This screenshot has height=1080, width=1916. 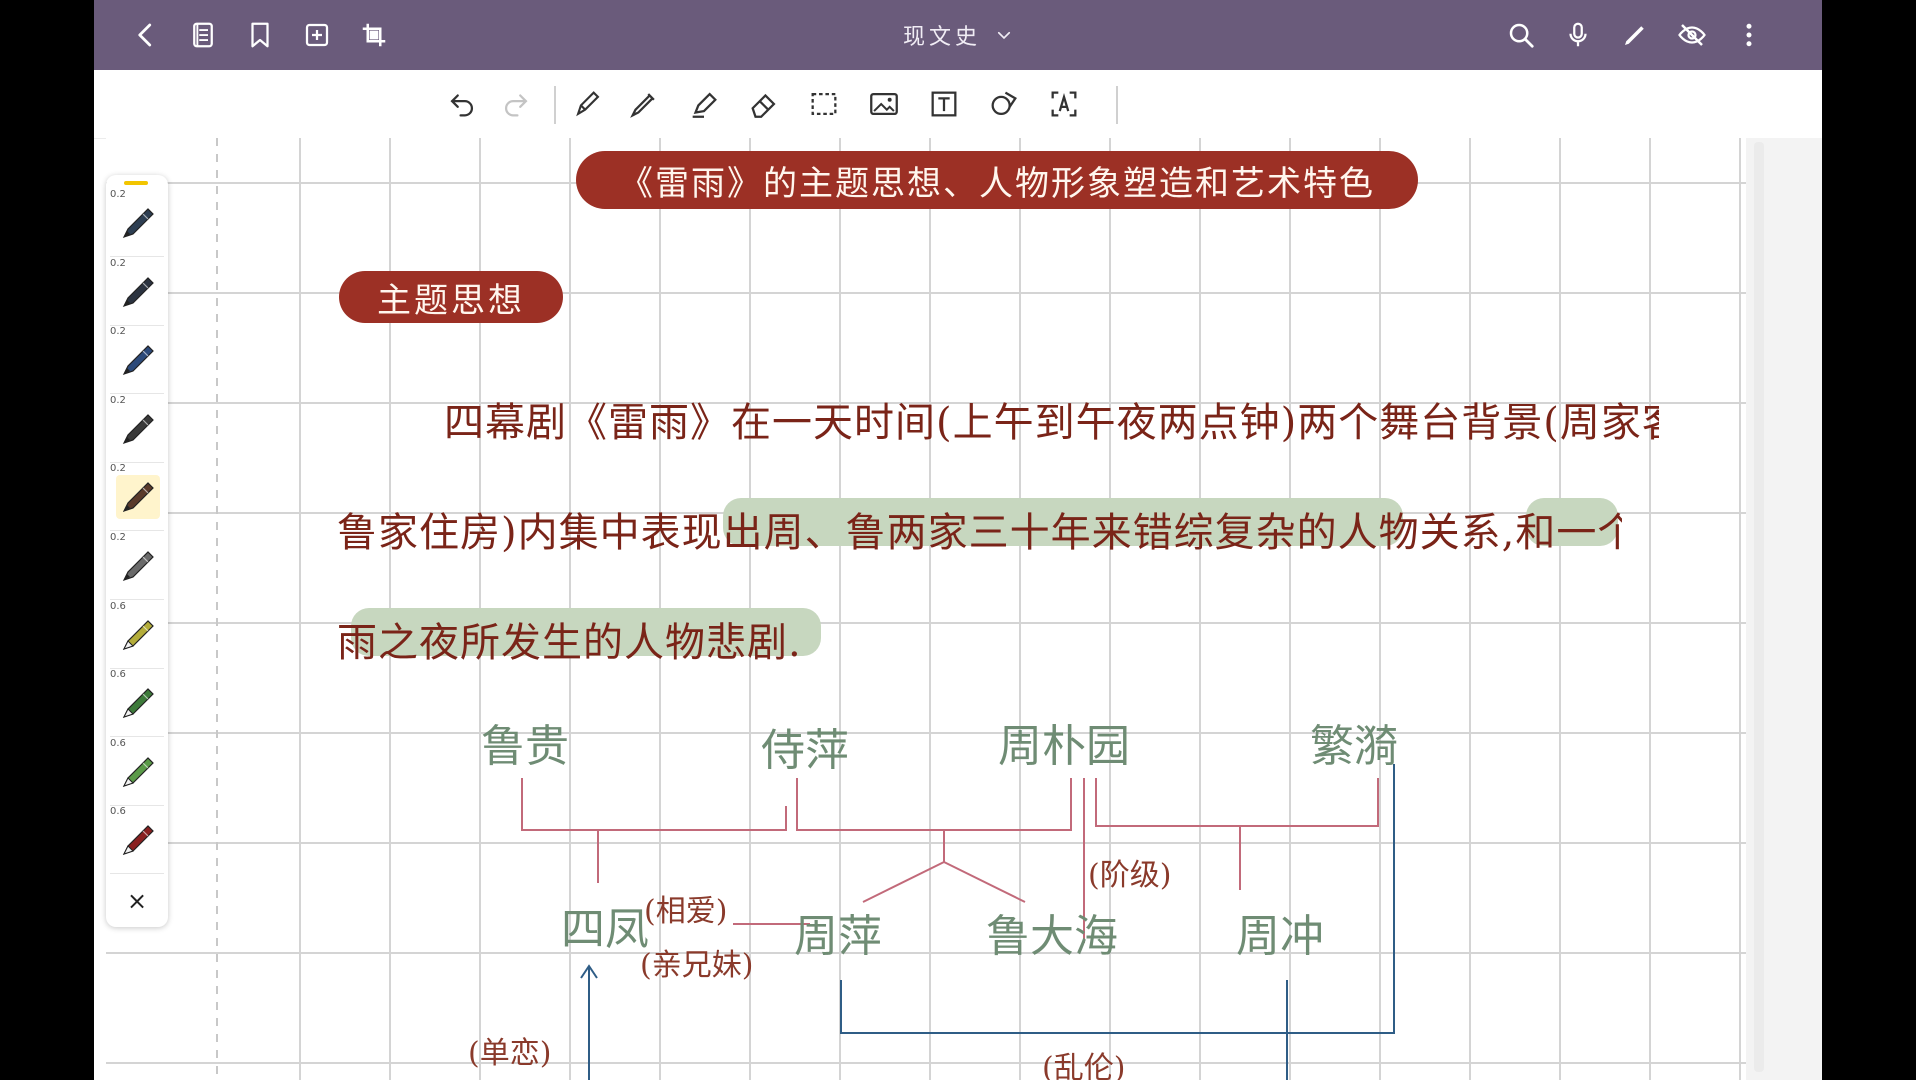 I want to click on pen-preset-9: 0.6, so click(x=137, y=772).